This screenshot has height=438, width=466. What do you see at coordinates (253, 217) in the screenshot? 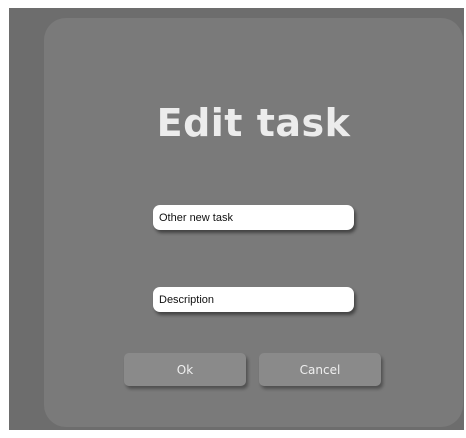
I see `task-name-input` at bounding box center [253, 217].